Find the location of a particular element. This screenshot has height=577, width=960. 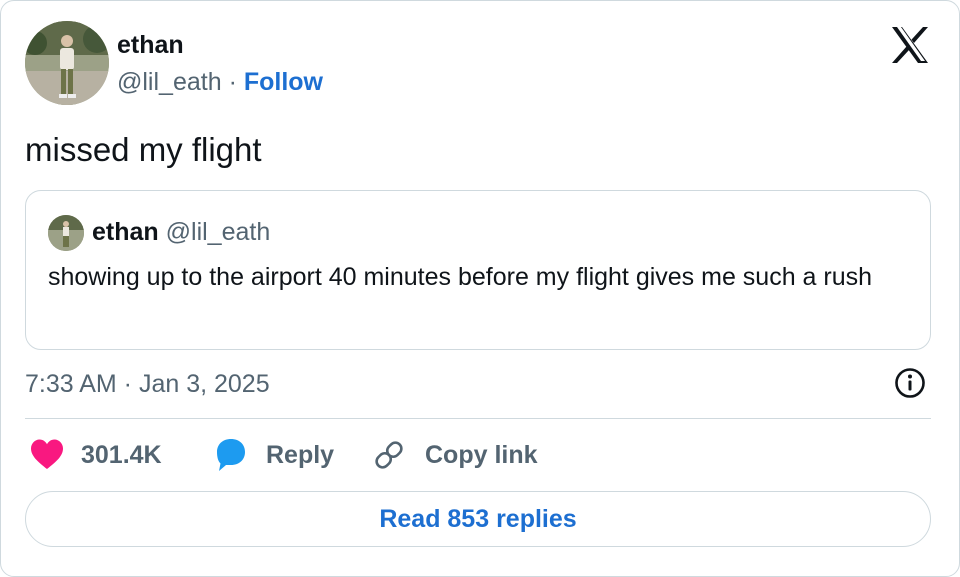

speech-bubble-icon is located at coordinates (231, 455).